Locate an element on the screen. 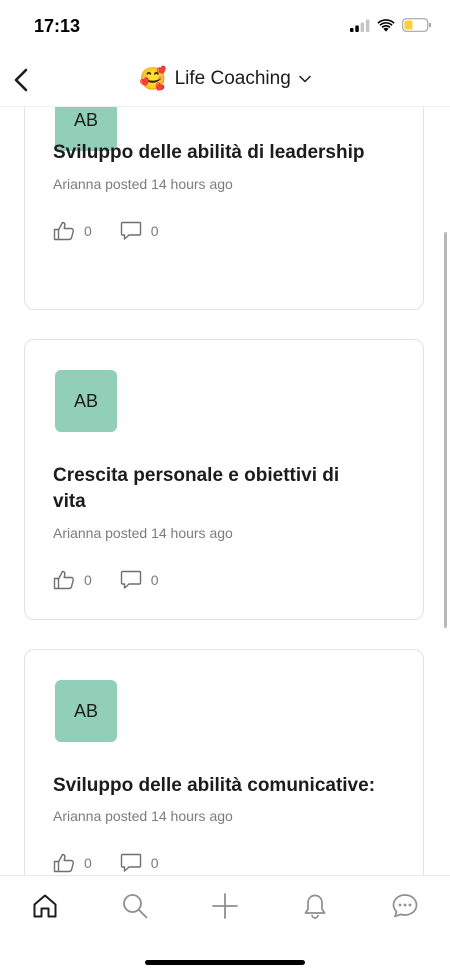 The width and height of the screenshot is (450, 976). tab-create is located at coordinates (225, 906).